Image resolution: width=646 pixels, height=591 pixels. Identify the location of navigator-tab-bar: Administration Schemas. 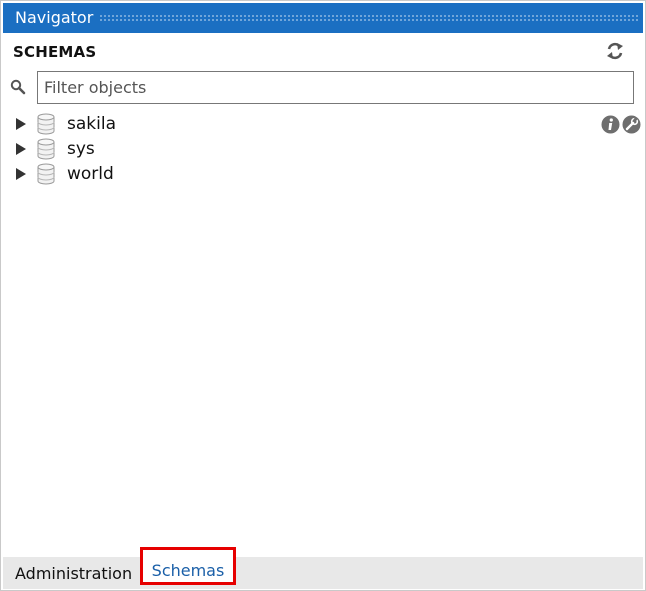
(323, 568).